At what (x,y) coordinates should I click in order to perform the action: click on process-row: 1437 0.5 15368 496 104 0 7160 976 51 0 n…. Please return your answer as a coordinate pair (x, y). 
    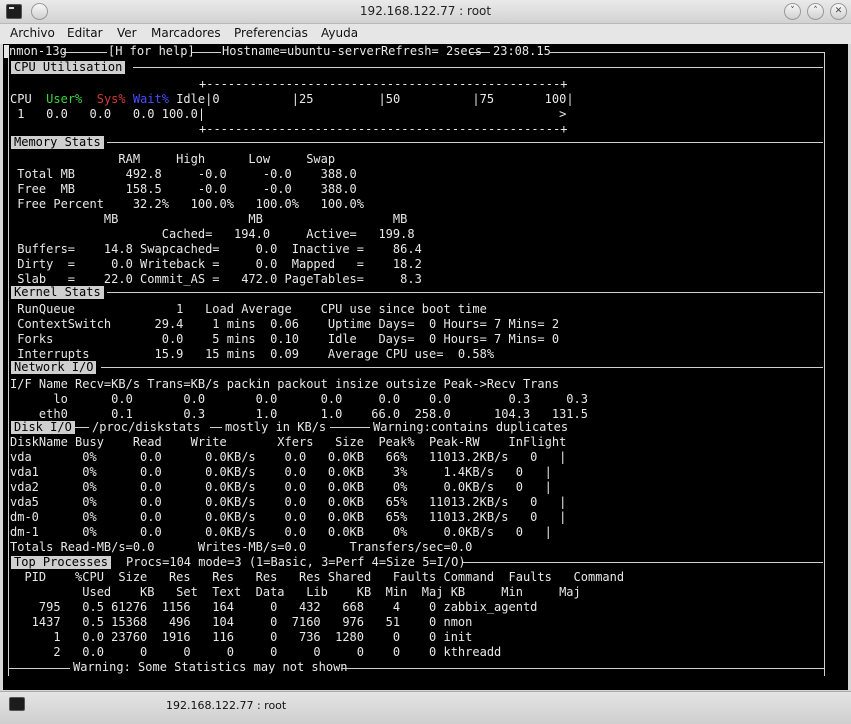
    Looking at the image, I should click on (241, 622).